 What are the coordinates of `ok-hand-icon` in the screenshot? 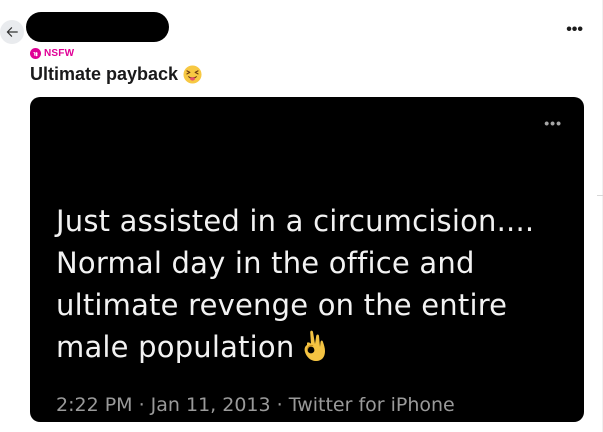 It's located at (315, 345).